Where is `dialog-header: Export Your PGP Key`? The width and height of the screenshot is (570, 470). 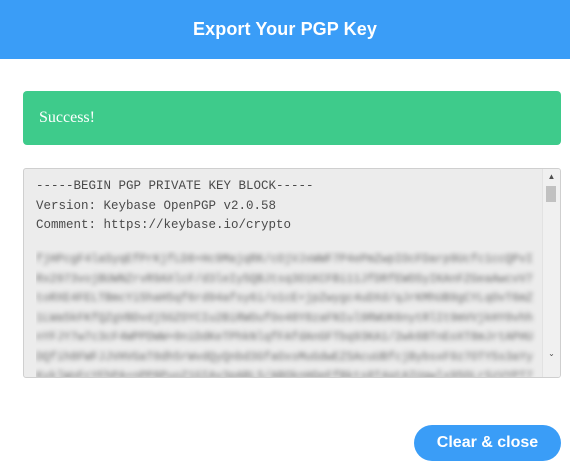 dialog-header: Export Your PGP Key is located at coordinates (285, 29).